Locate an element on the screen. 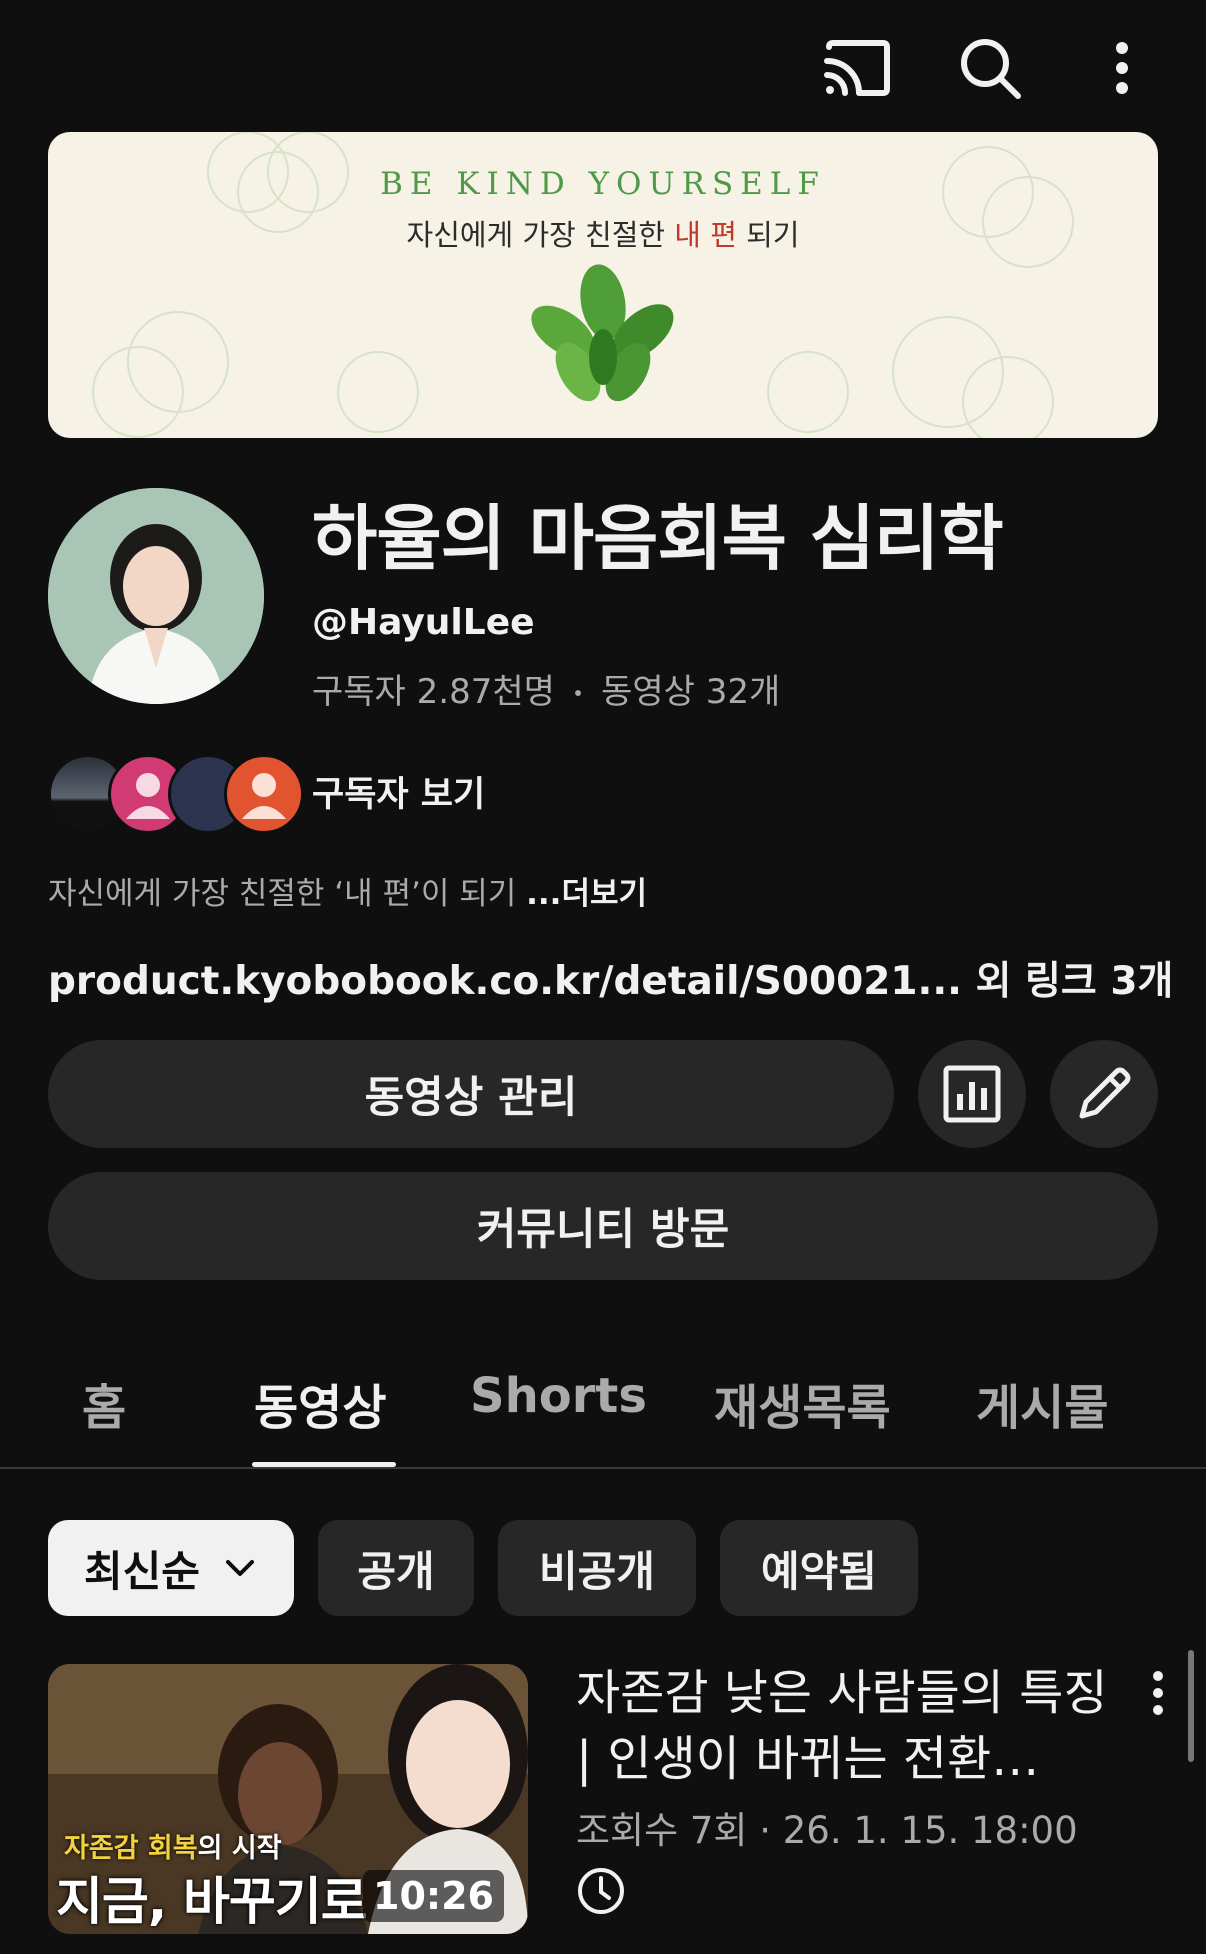 The height and width of the screenshot is (1954, 1206). edit-channel-button is located at coordinates (1104, 1094).